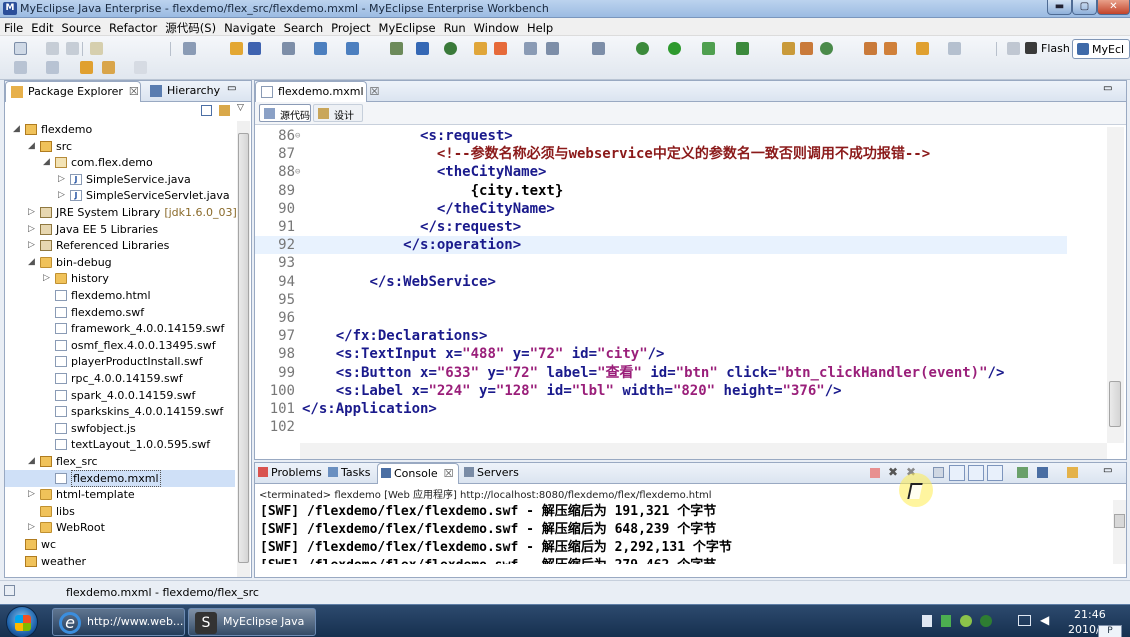 Image resolution: width=1130 pixels, height=637 pixels. Describe the element at coordinates (986, 621) in the screenshot. I see `tray-update-icon` at that location.